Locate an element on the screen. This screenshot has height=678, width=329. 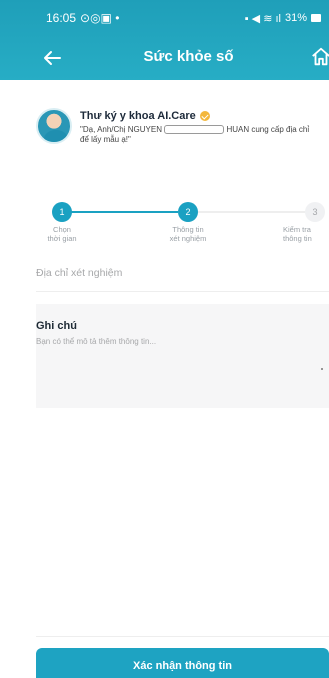
step-2-circle: 2 is located at coordinates (188, 212).